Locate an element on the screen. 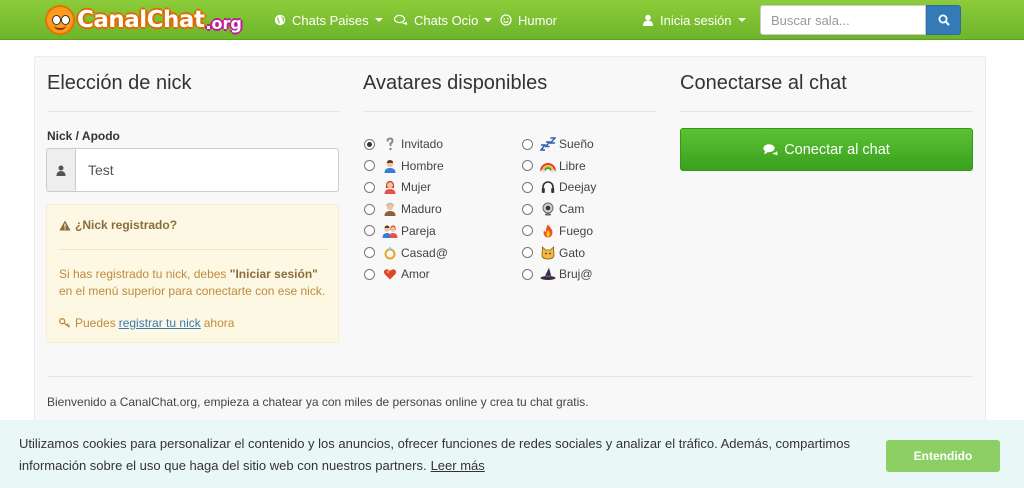  avatar-option-deejay: Deejay is located at coordinates (559, 187).